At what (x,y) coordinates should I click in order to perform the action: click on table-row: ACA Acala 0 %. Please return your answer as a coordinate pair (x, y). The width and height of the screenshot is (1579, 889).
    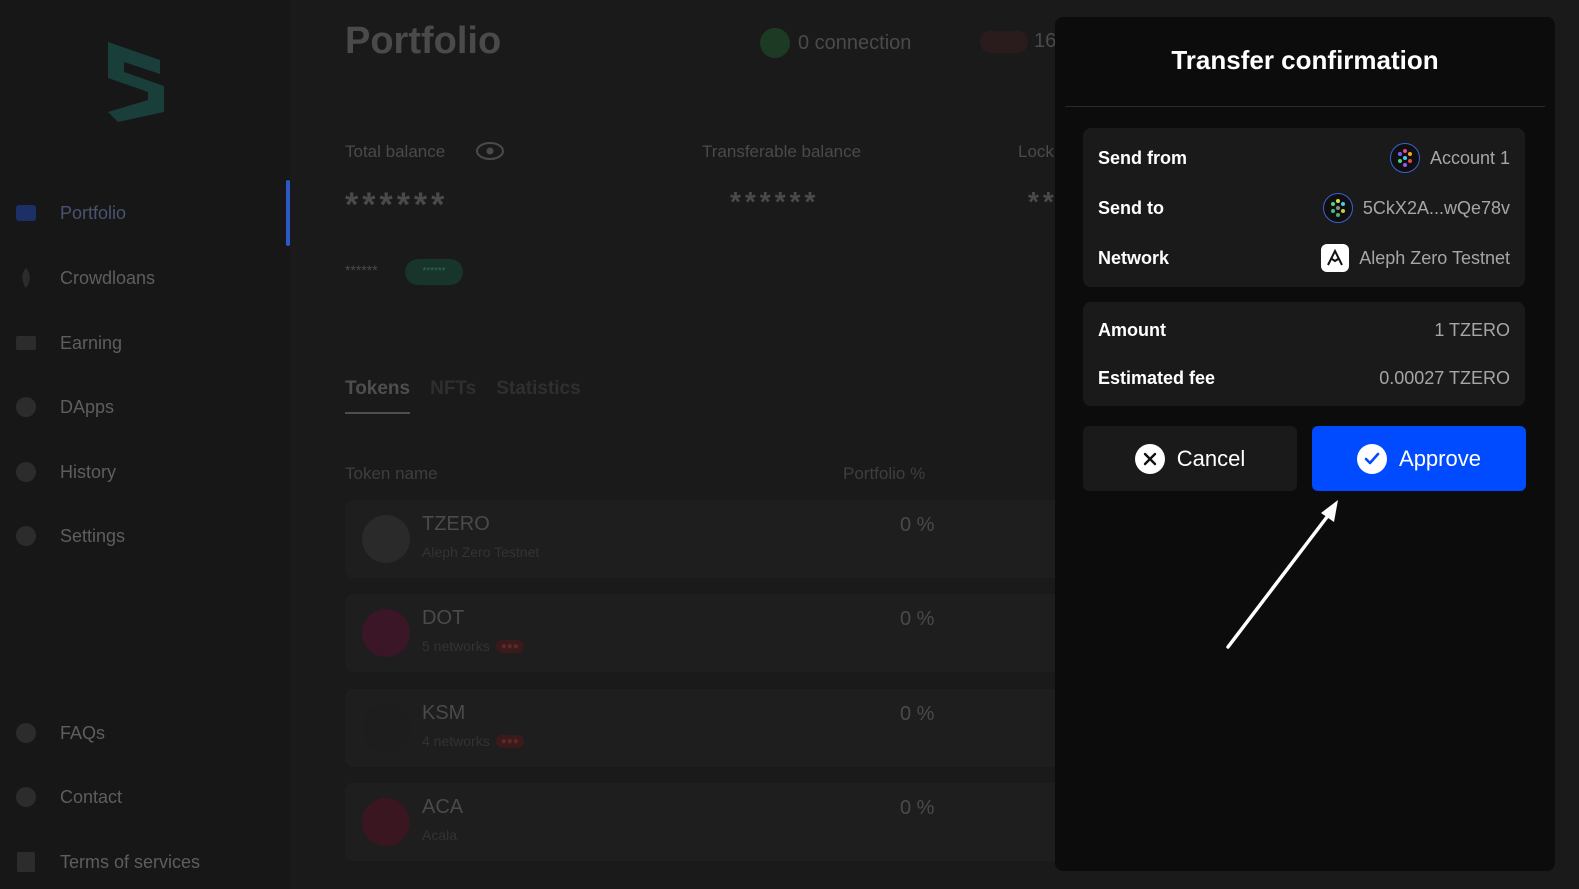
    Looking at the image, I should click on (725, 822).